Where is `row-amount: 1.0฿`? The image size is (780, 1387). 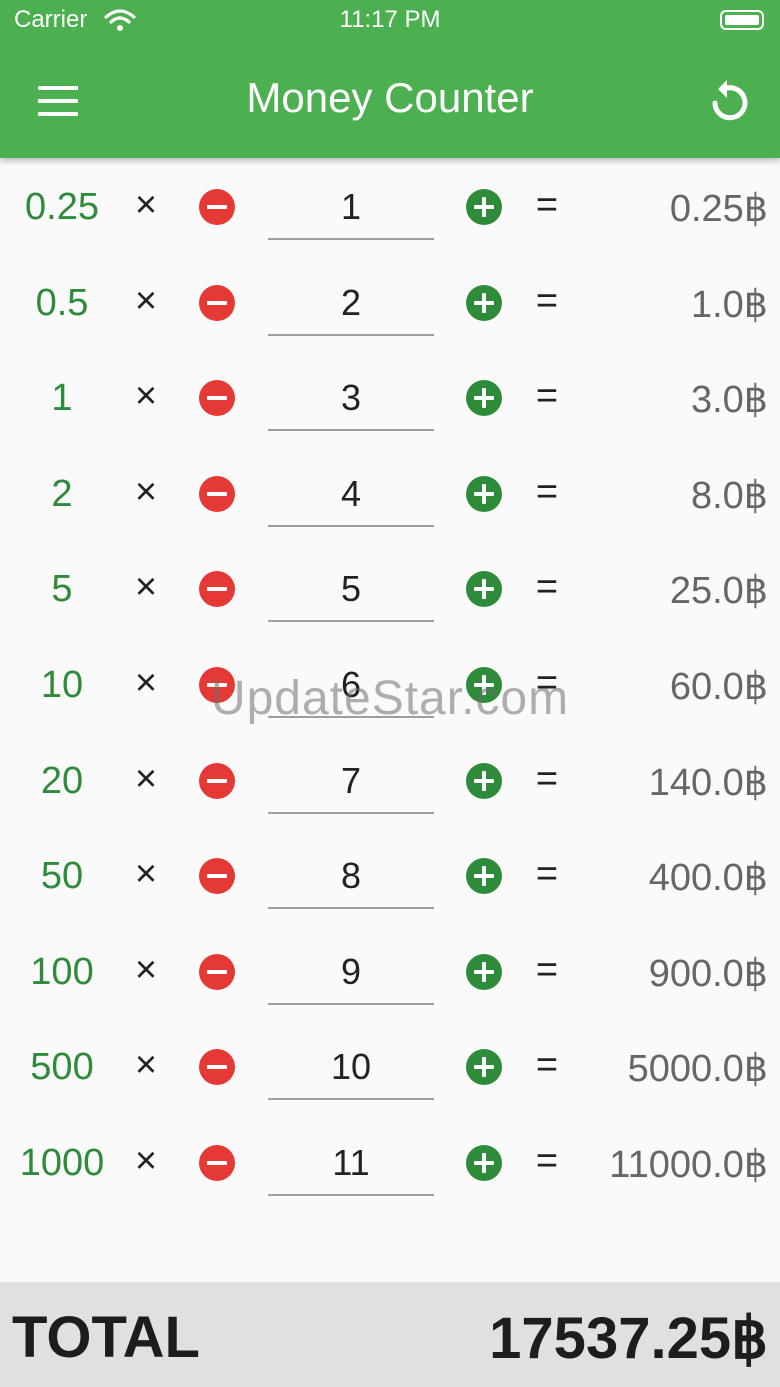 row-amount: 1.0฿ is located at coordinates (729, 304).